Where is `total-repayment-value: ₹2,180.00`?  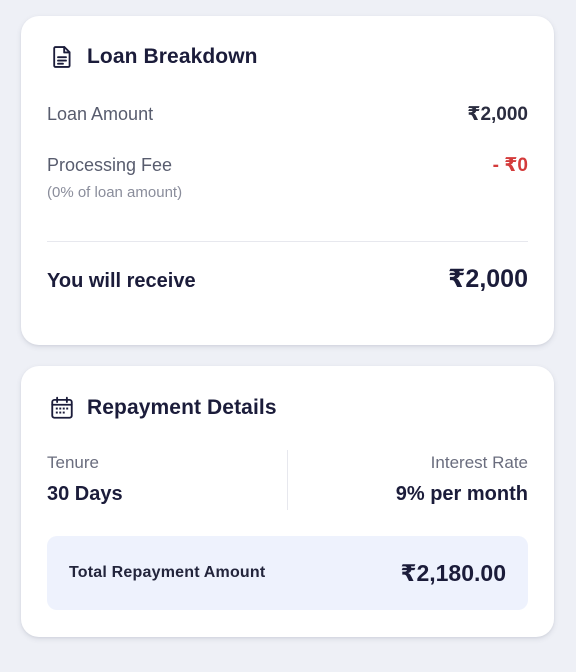
total-repayment-value: ₹2,180.00 is located at coordinates (453, 572).